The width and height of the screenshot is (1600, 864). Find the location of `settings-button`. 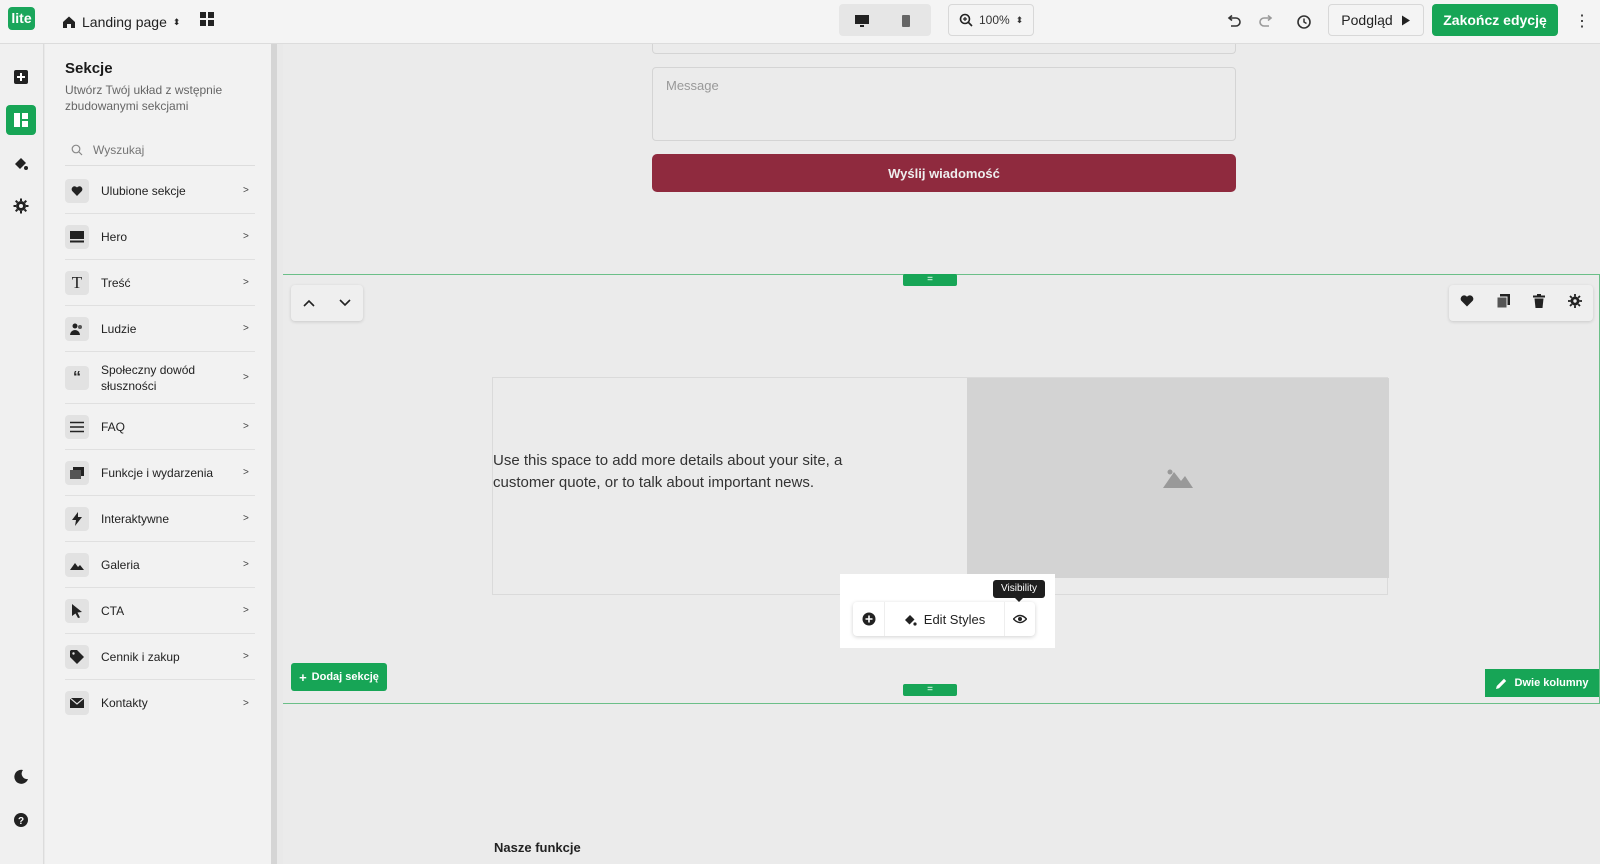

settings-button is located at coordinates (21, 206).